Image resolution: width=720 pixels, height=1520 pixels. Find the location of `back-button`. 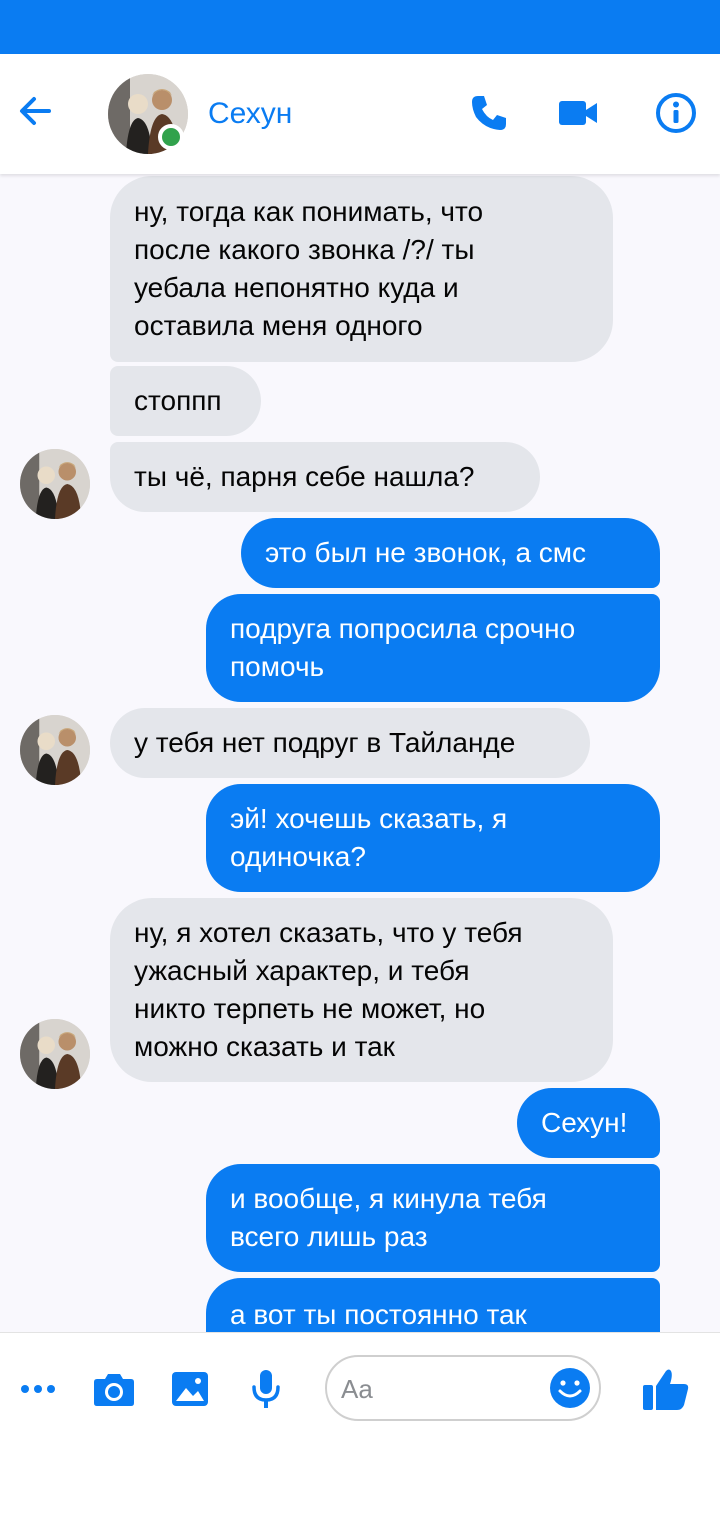

back-button is located at coordinates (35, 111).